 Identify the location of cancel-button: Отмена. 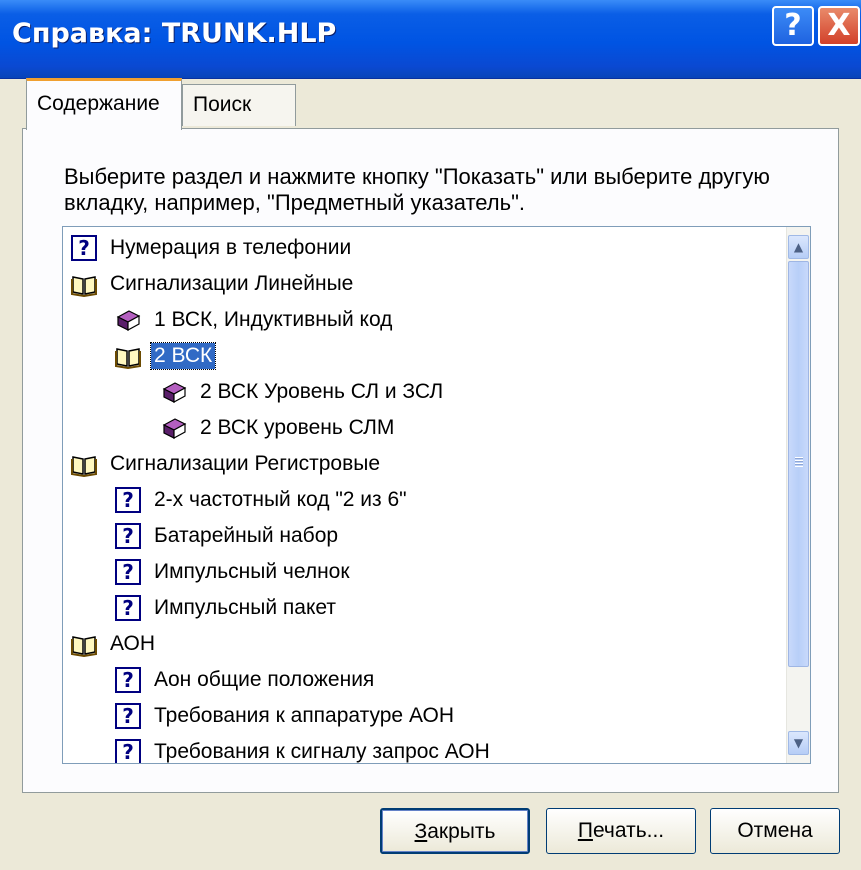
(775, 831).